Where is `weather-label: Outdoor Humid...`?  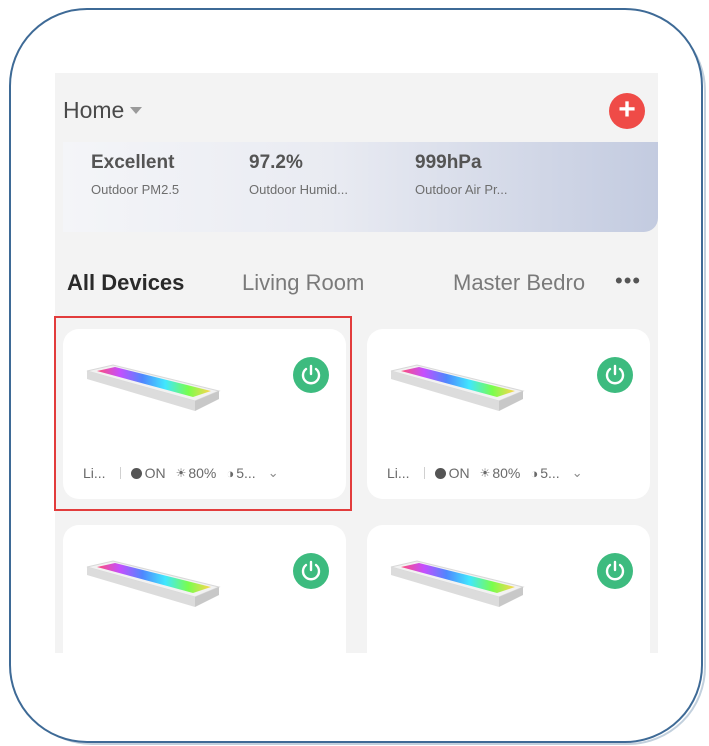 weather-label: Outdoor Humid... is located at coordinates (298, 189).